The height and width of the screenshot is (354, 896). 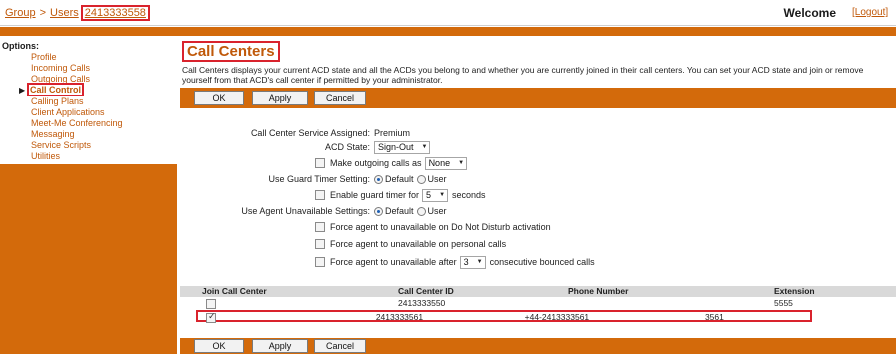 I want to click on welcome-text: Welcome, so click(x=809, y=13).